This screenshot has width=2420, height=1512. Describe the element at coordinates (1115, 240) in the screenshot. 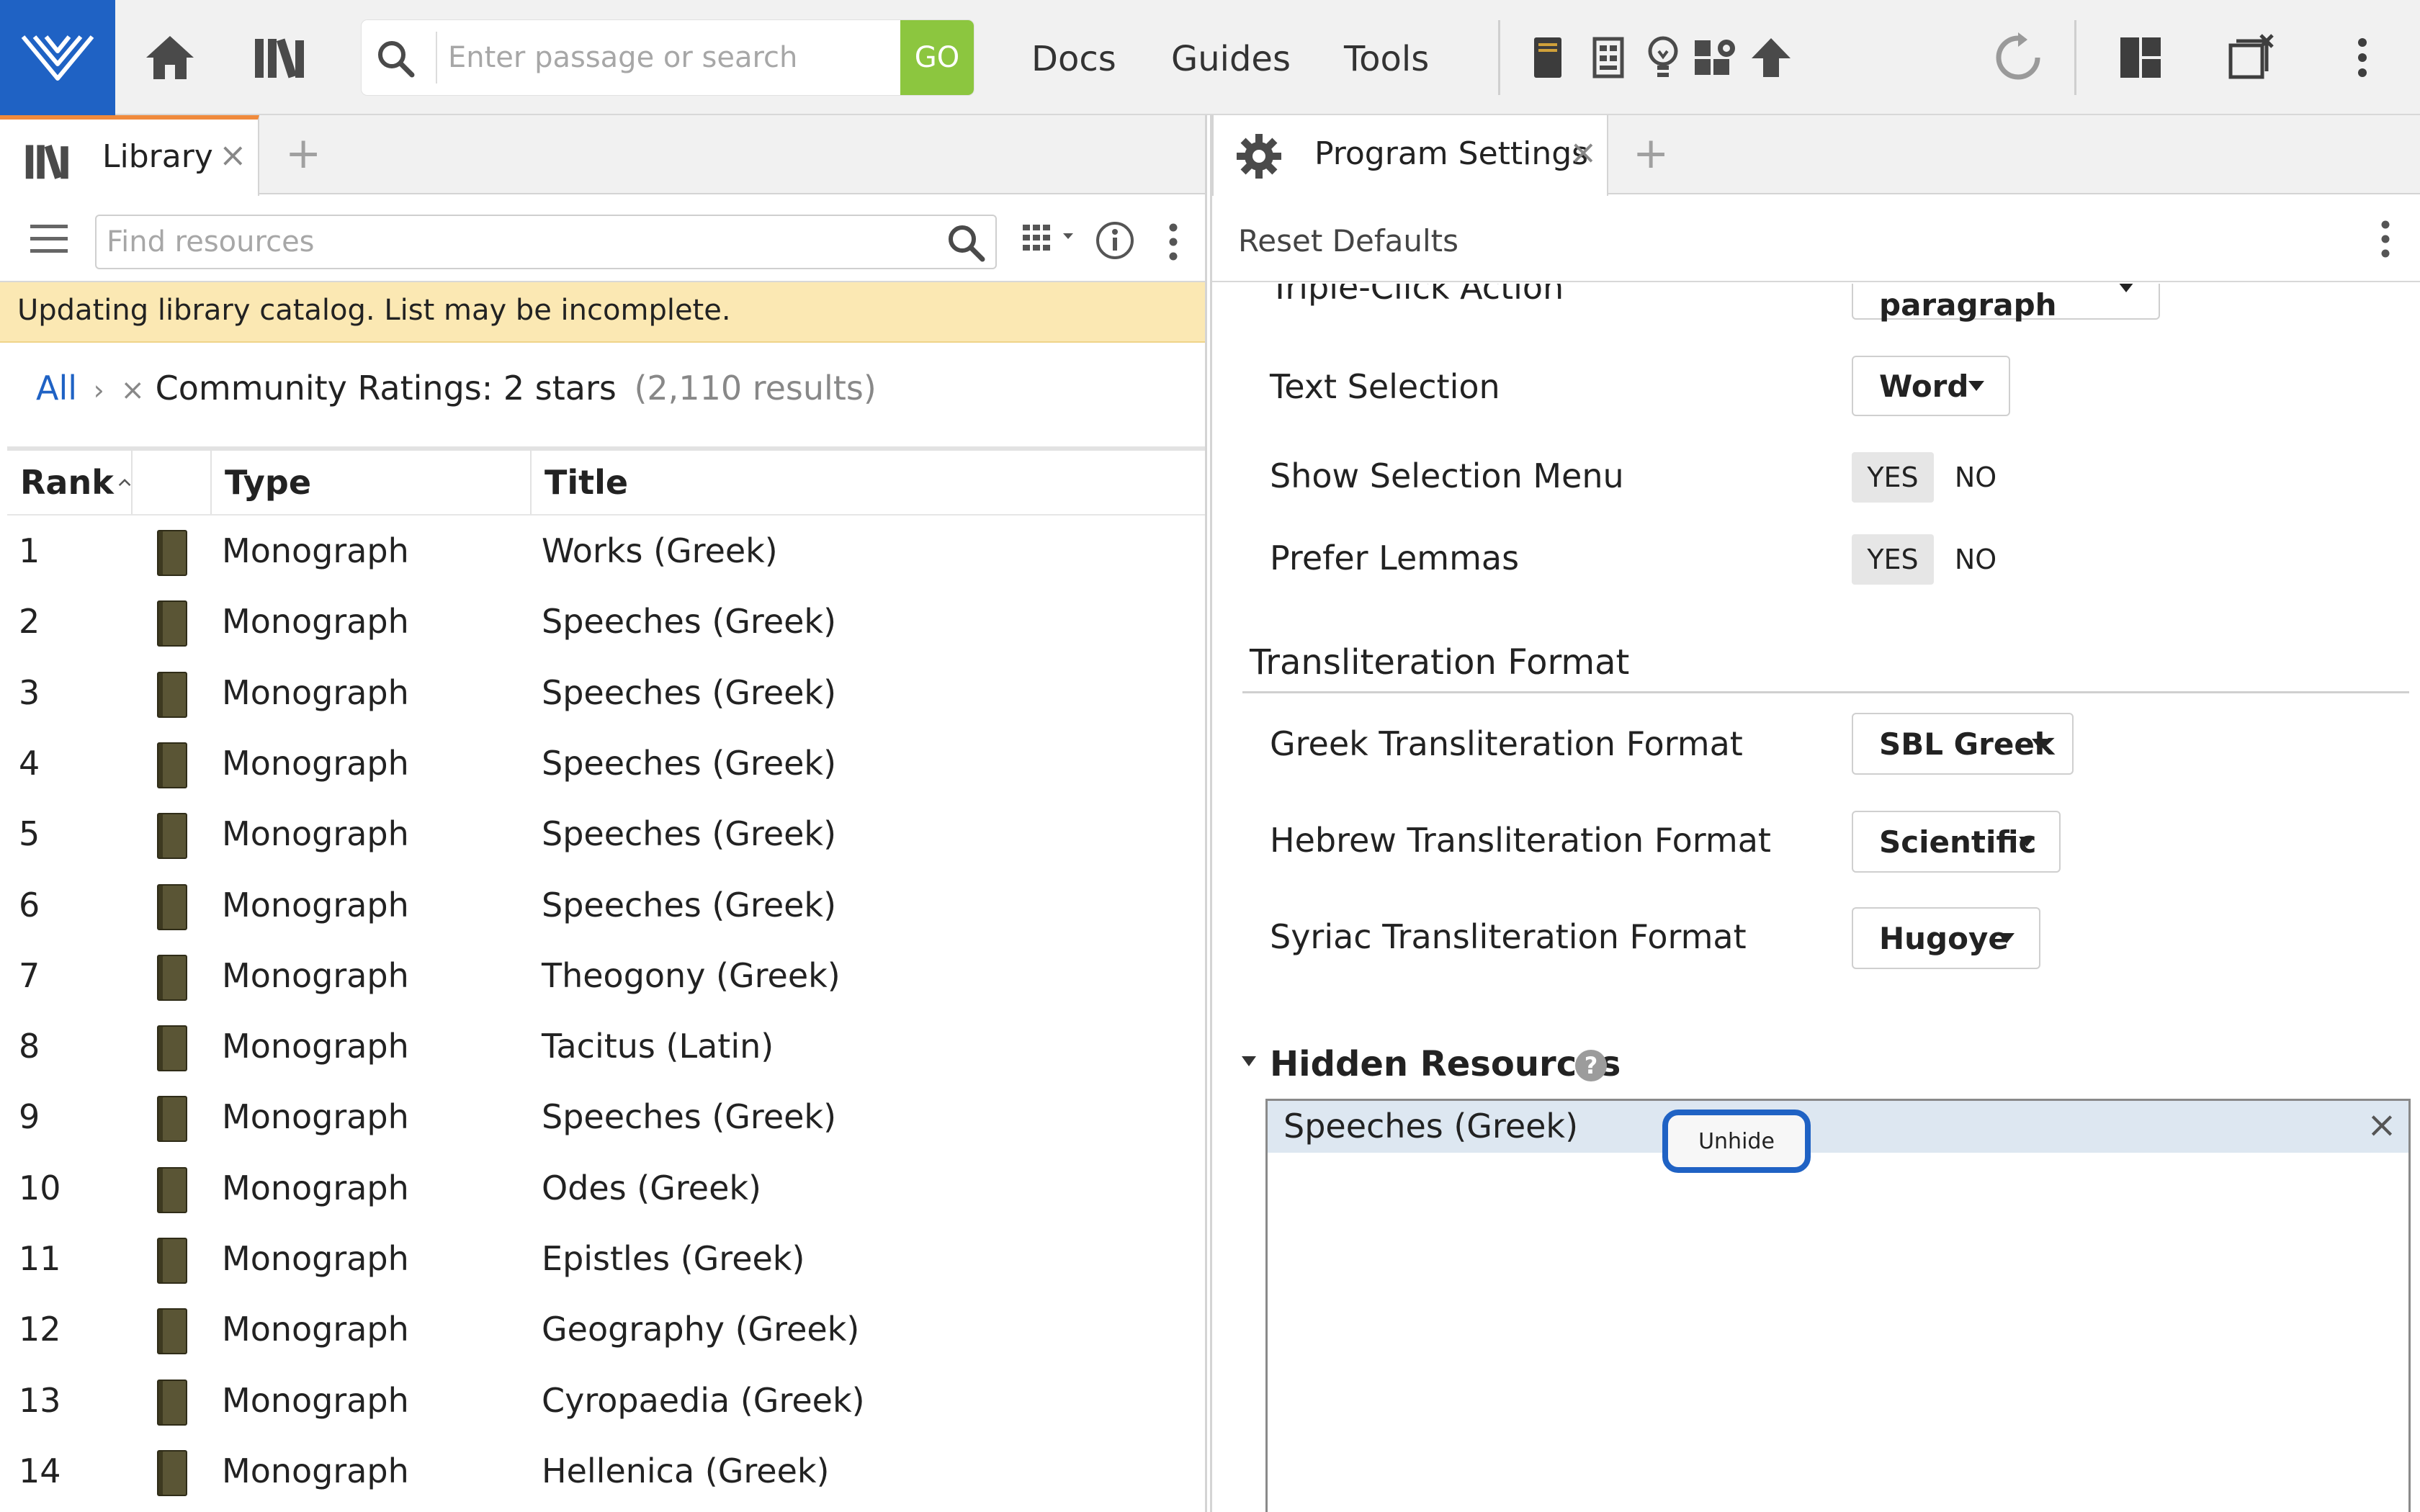

I see `info-icon` at that location.